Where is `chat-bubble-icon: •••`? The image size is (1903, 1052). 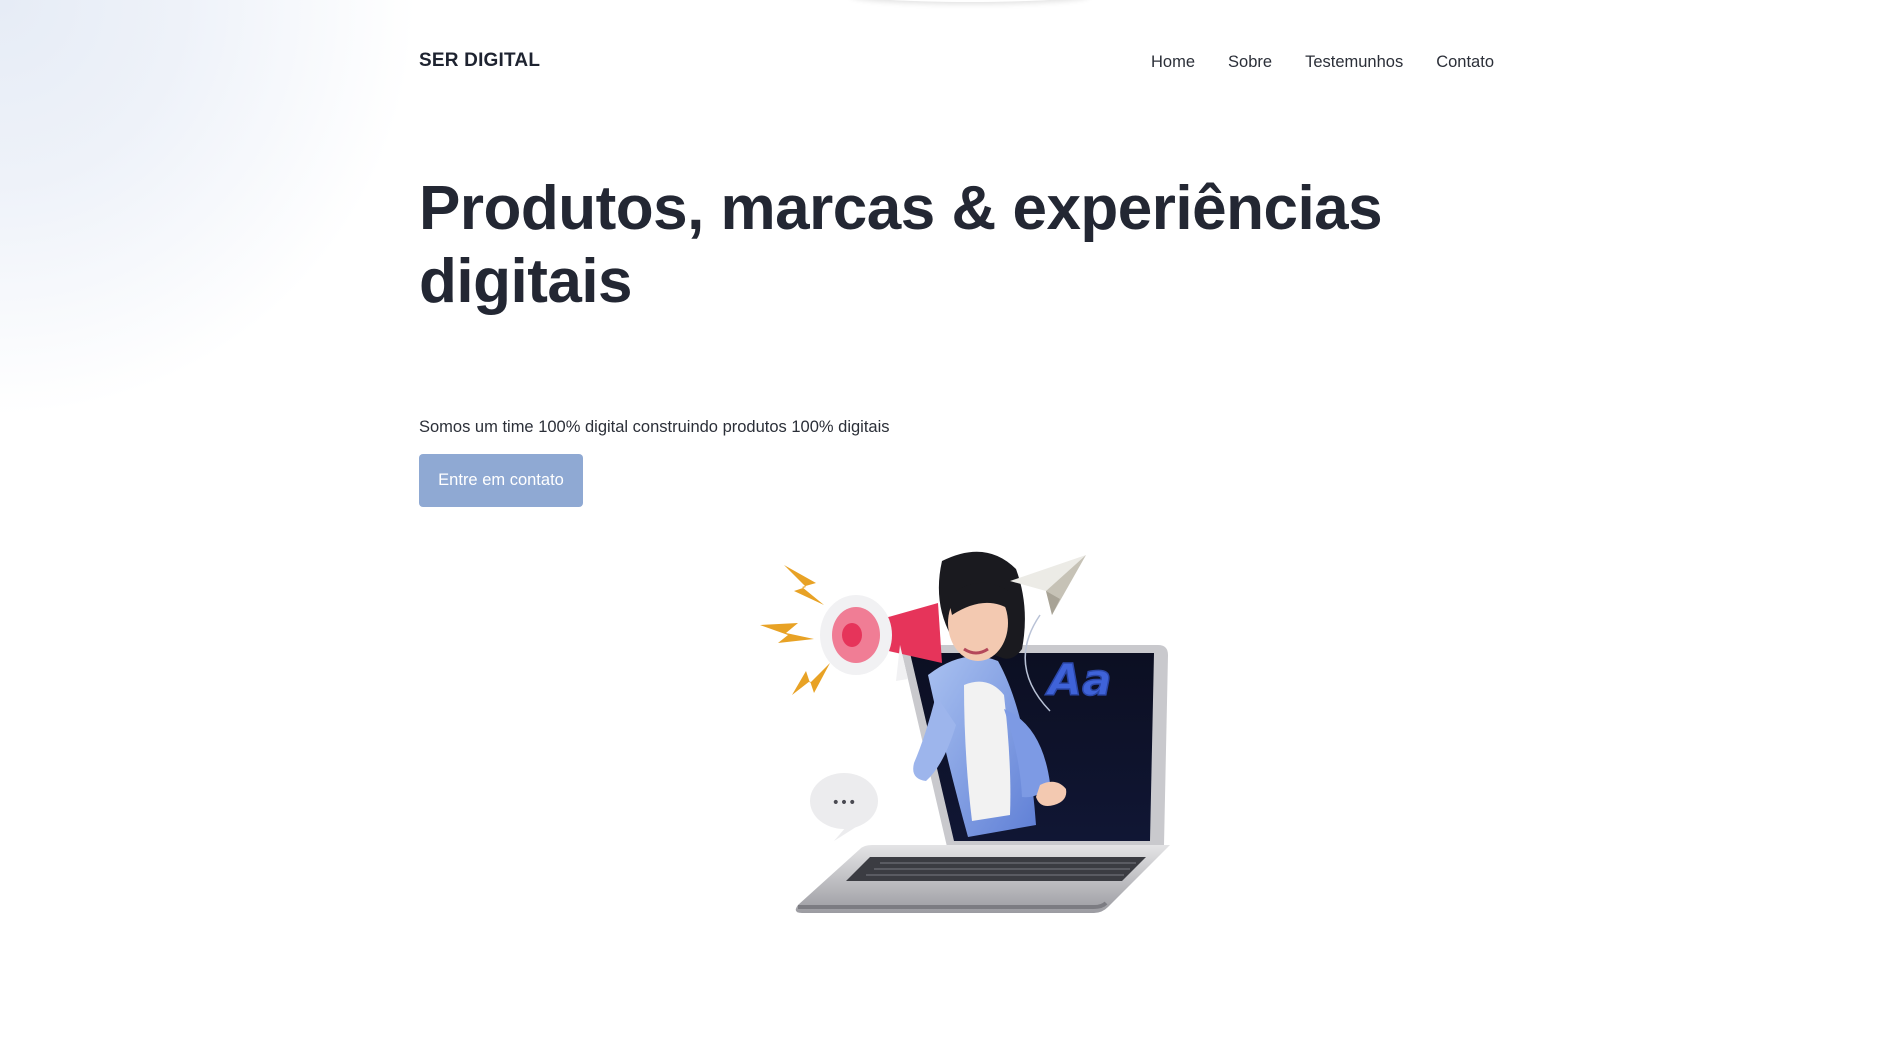
chat-bubble-icon: ••• is located at coordinates (844, 807).